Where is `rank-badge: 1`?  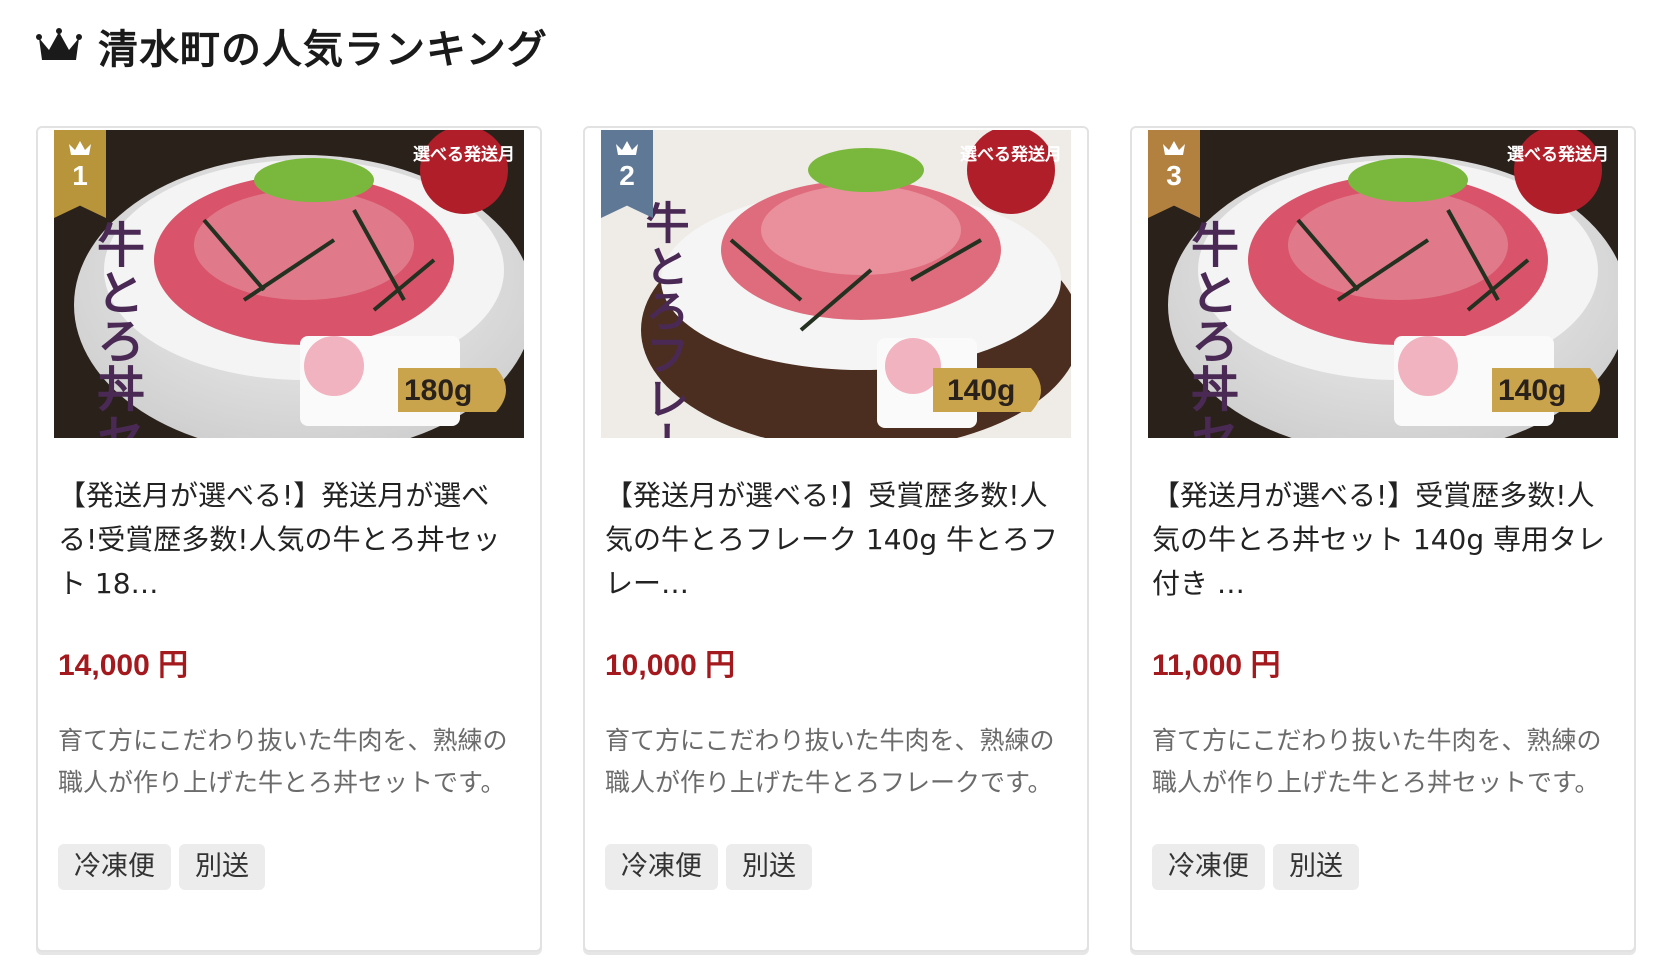
rank-badge: 1 is located at coordinates (80, 174).